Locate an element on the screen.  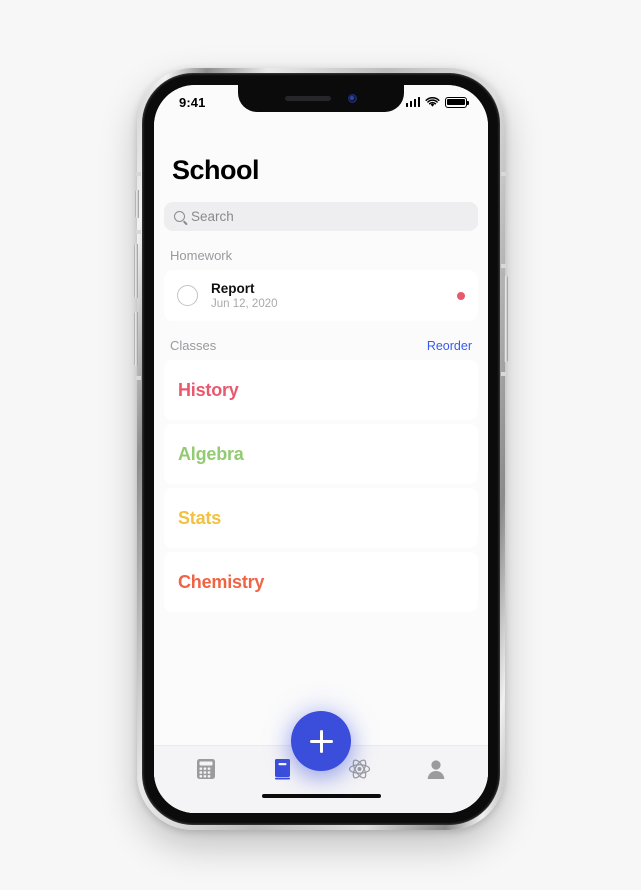
homework-title: Report is located at coordinates (233, 288).